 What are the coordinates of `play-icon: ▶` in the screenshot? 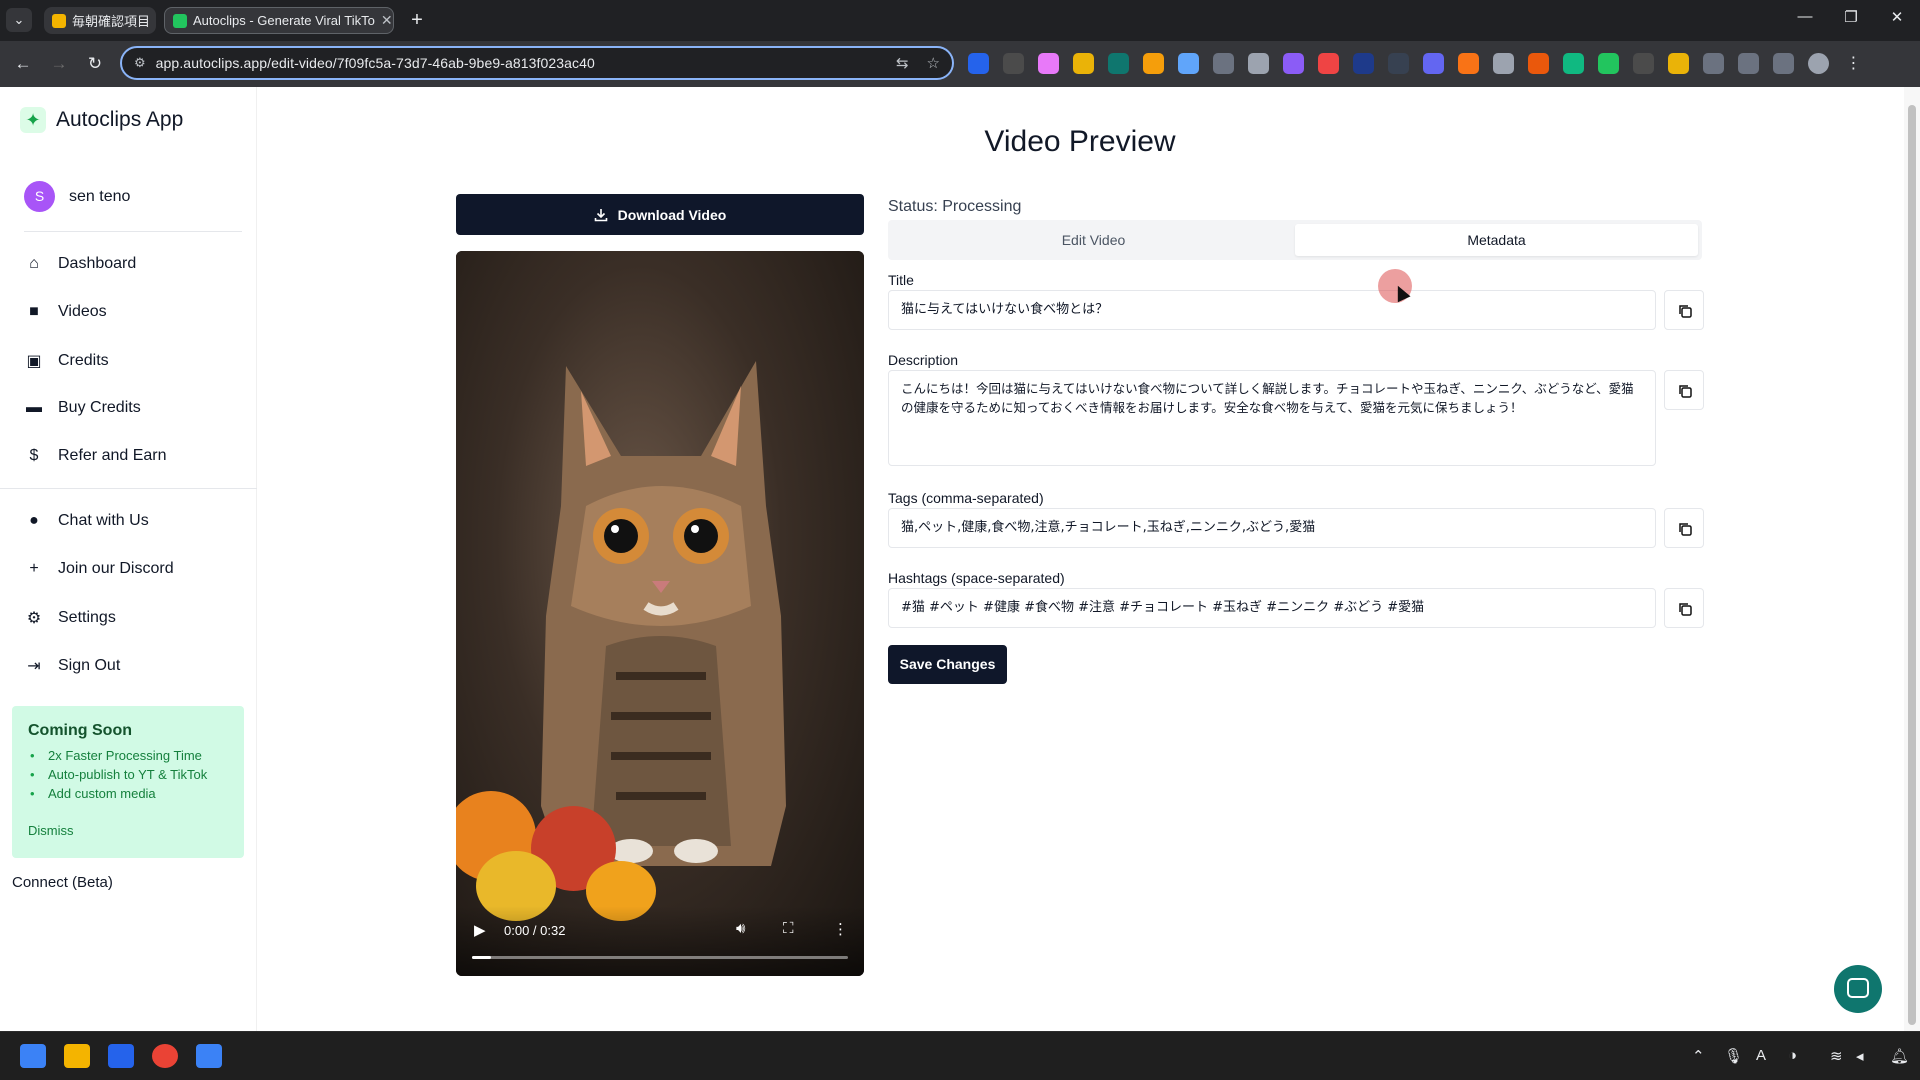 It's located at (480, 930).